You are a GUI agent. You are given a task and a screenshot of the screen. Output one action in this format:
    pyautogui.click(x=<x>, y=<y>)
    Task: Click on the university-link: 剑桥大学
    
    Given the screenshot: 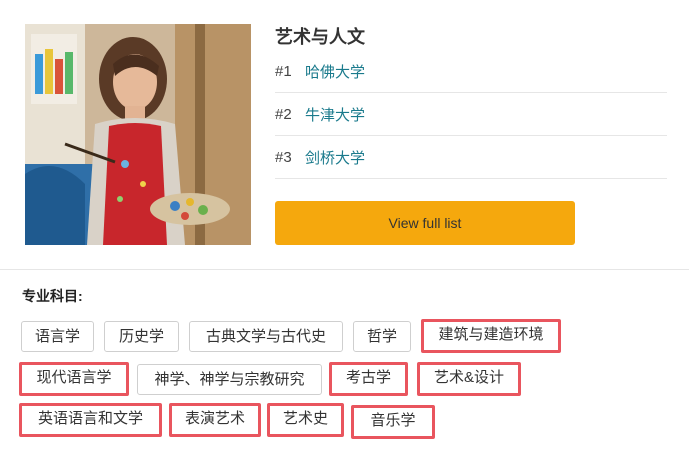 What is the action you would take?
    pyautogui.click(x=335, y=157)
    